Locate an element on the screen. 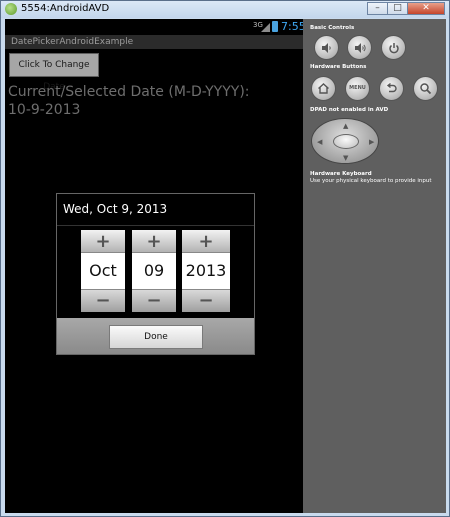  year-decrement-button: − is located at coordinates (206, 300).